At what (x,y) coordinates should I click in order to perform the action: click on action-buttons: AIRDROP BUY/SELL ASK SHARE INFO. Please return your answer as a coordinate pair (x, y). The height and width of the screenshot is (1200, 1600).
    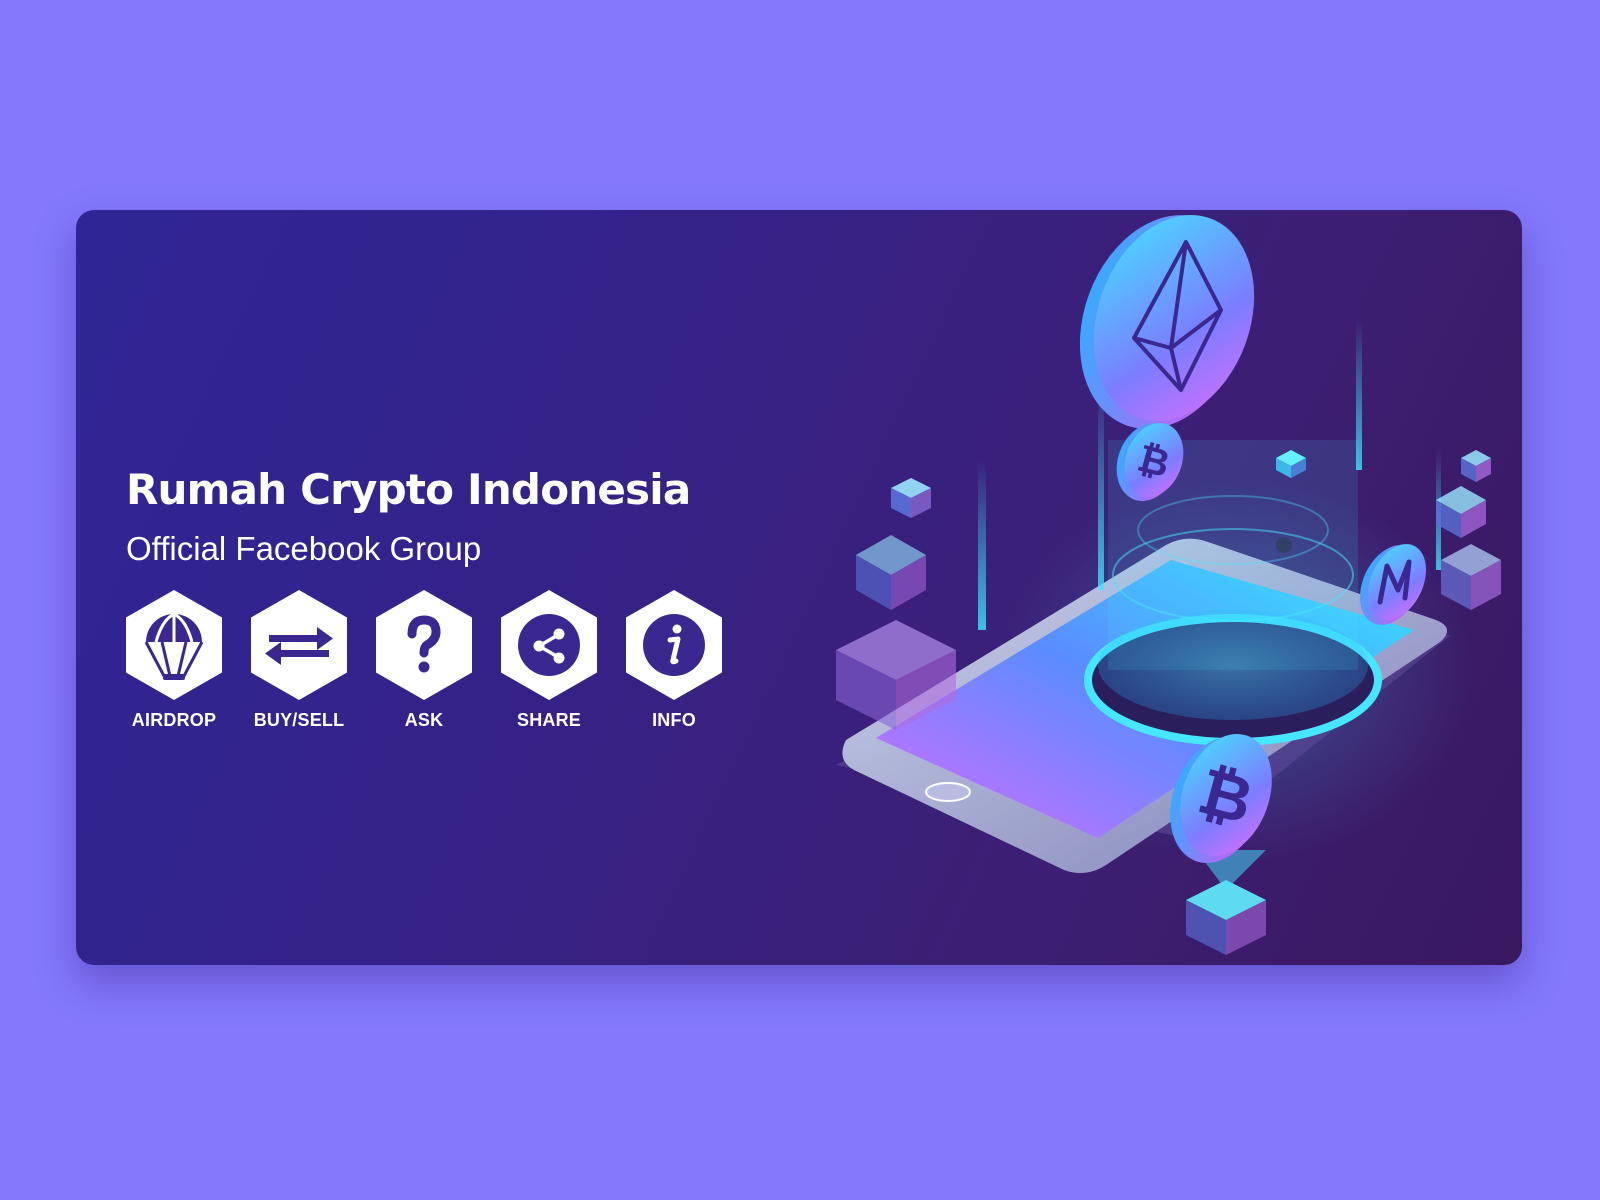
    Looking at the image, I should click on (424, 660).